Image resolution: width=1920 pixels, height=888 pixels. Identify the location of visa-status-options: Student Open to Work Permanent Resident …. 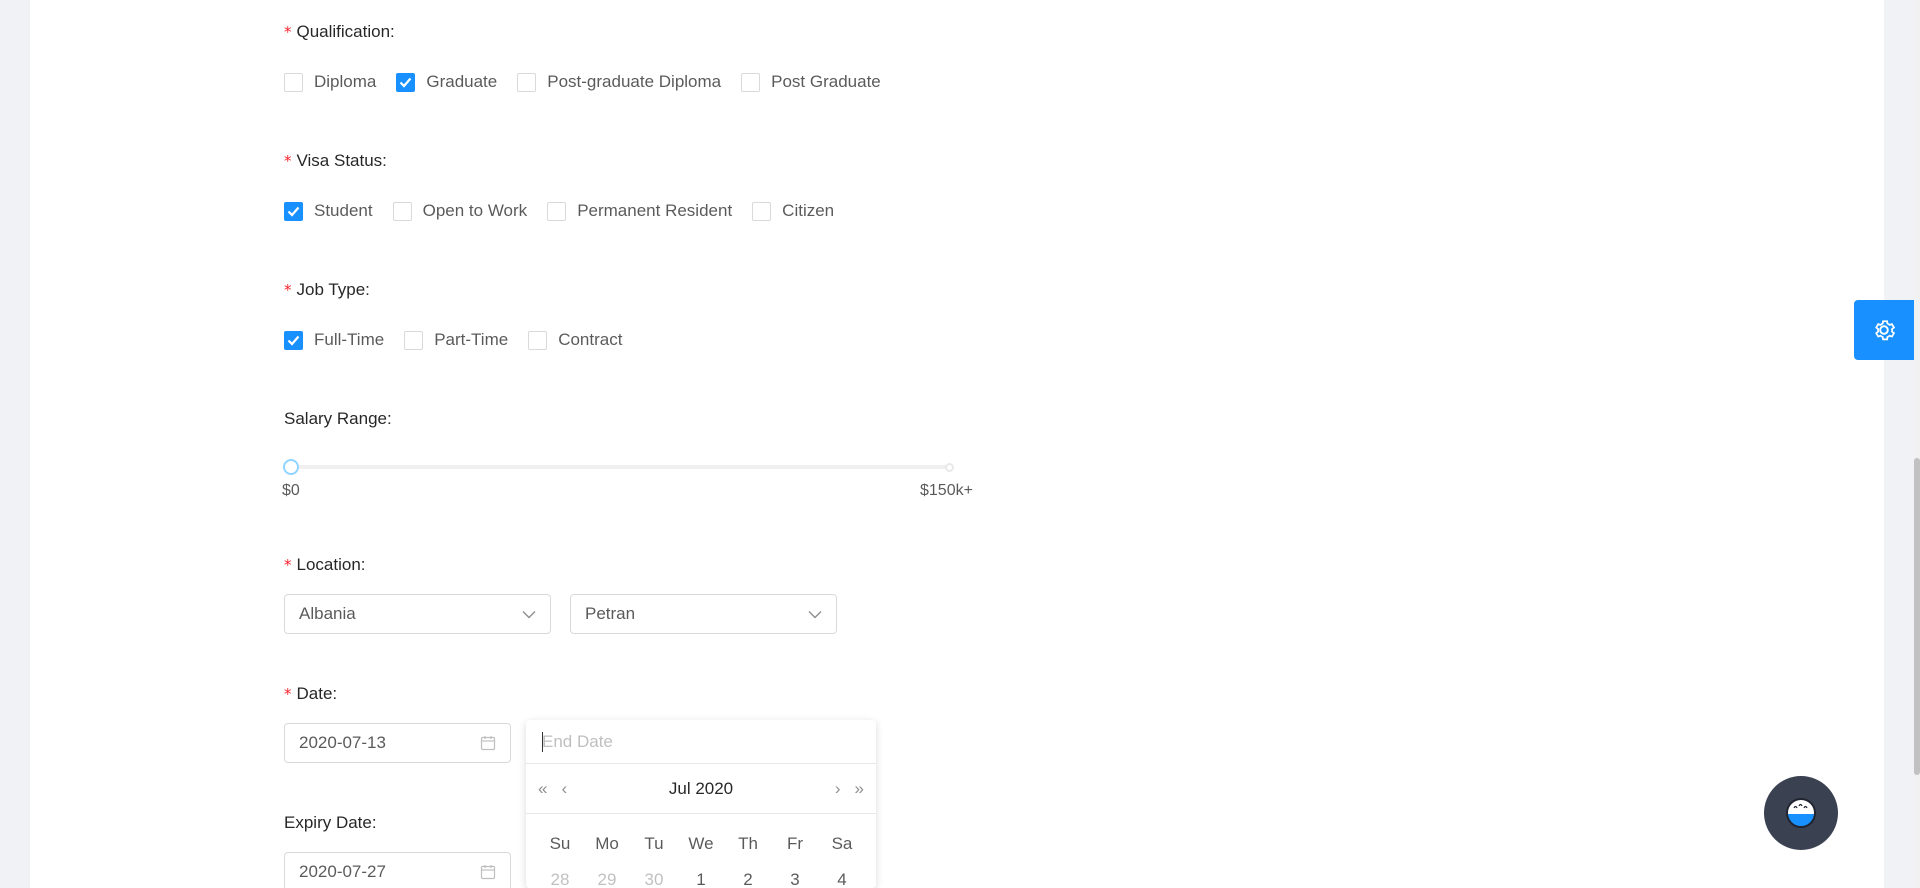
(569, 211).